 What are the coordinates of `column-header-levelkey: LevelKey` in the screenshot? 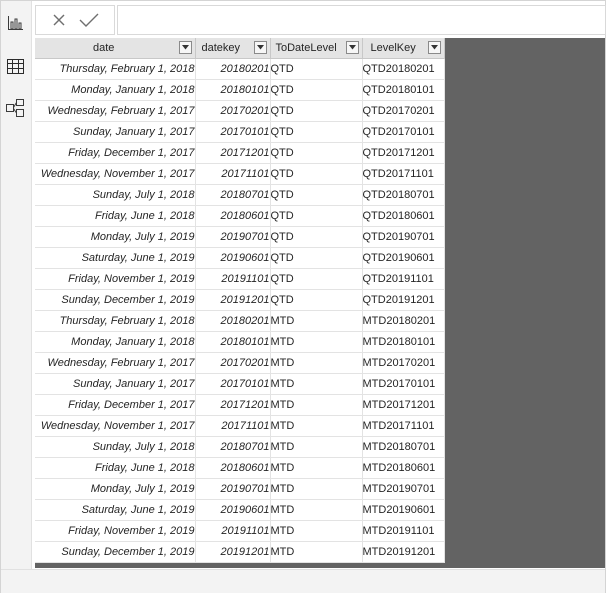 It's located at (403, 48).